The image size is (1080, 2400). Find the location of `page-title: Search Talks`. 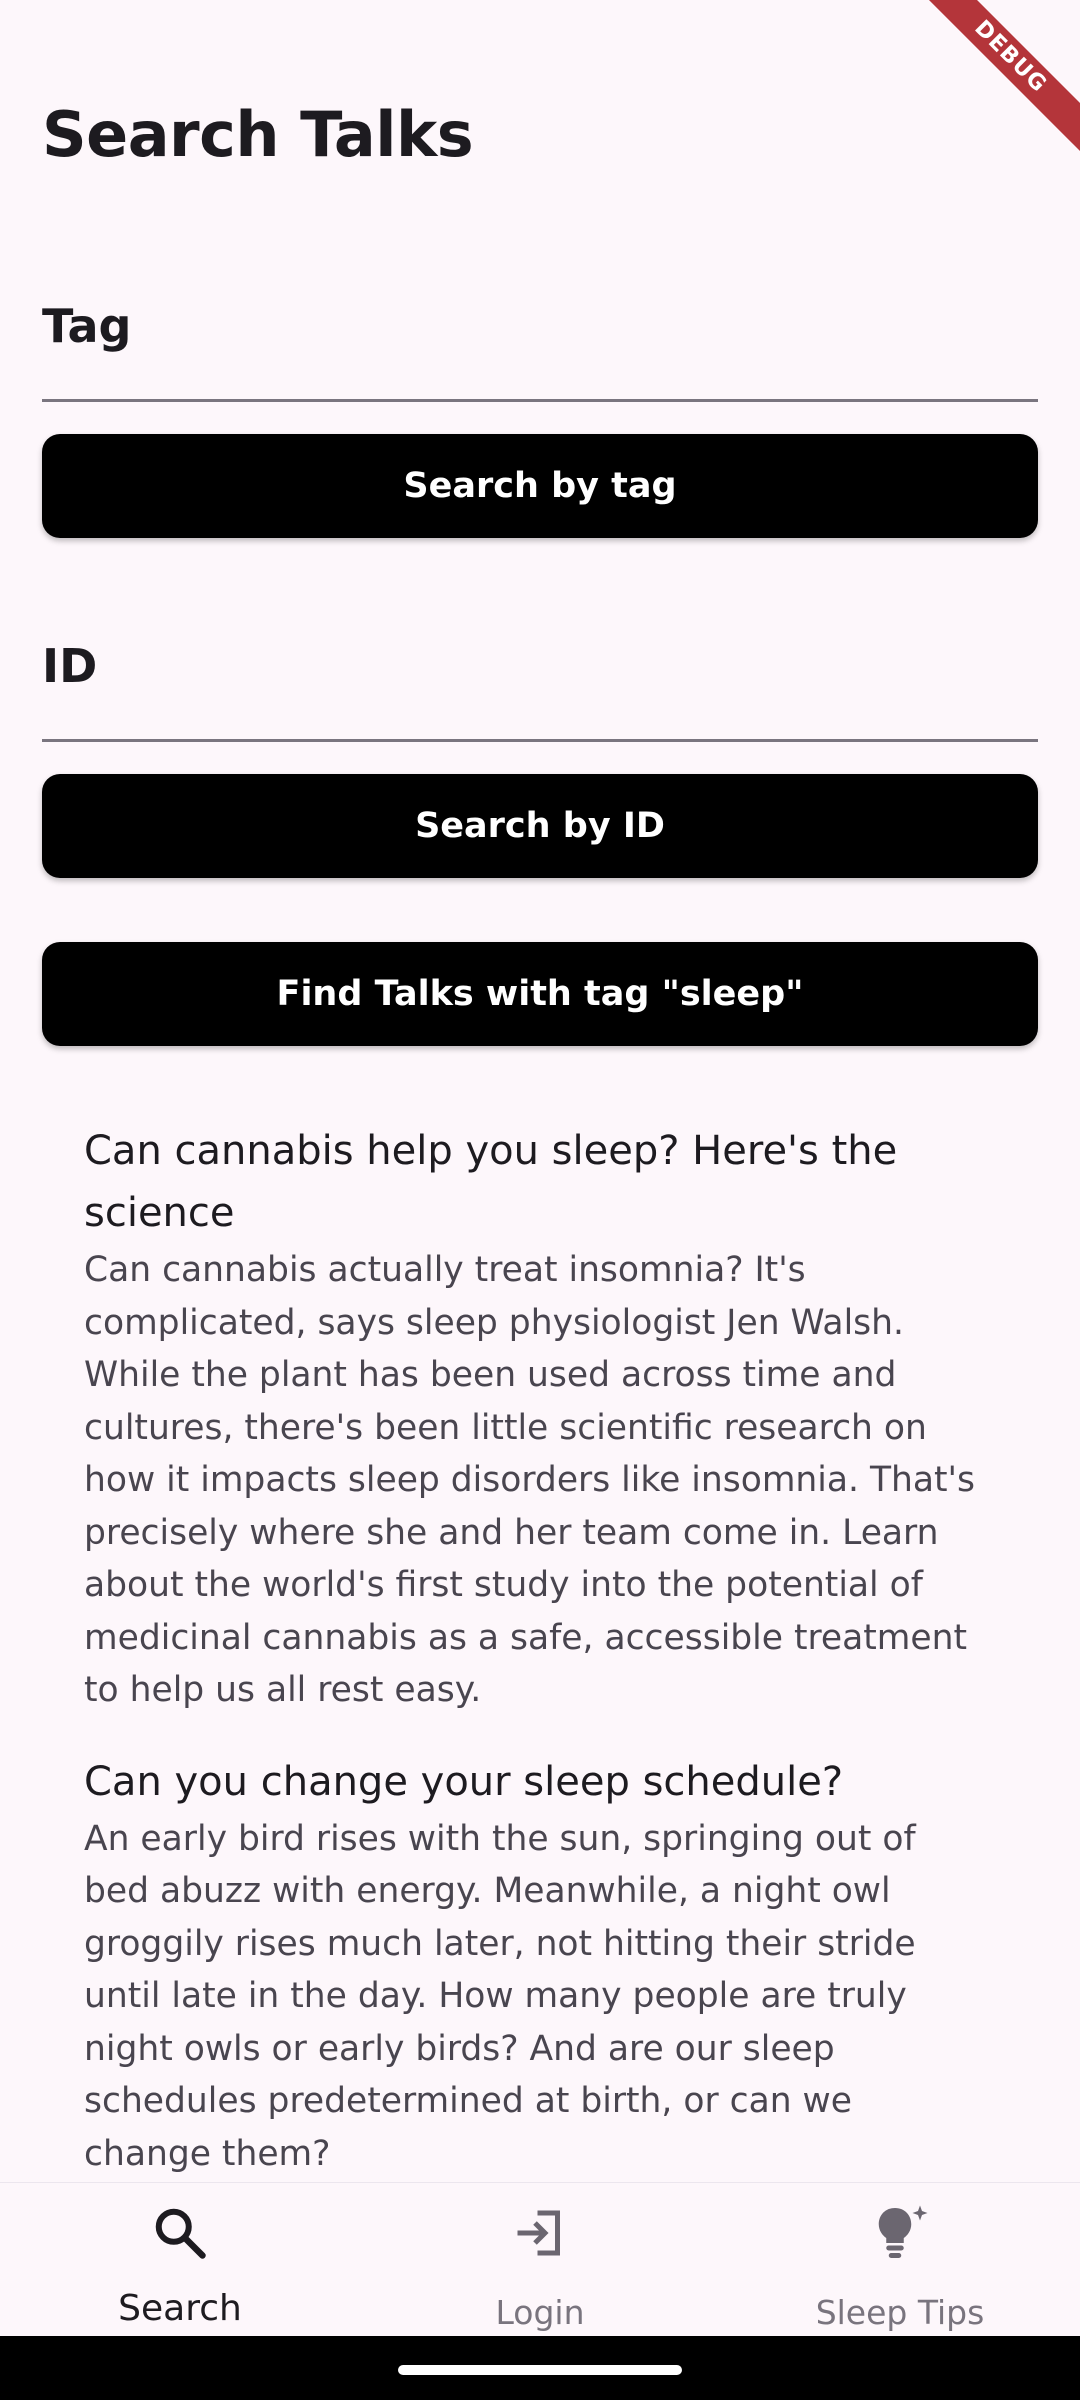

page-title: Search Talks is located at coordinates (258, 134).